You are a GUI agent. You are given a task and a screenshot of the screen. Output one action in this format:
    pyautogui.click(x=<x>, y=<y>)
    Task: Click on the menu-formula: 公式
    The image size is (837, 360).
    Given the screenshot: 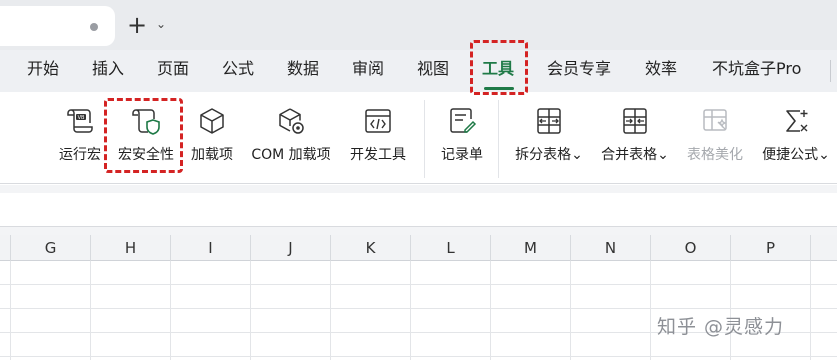 What is the action you would take?
    pyautogui.click(x=238, y=69)
    